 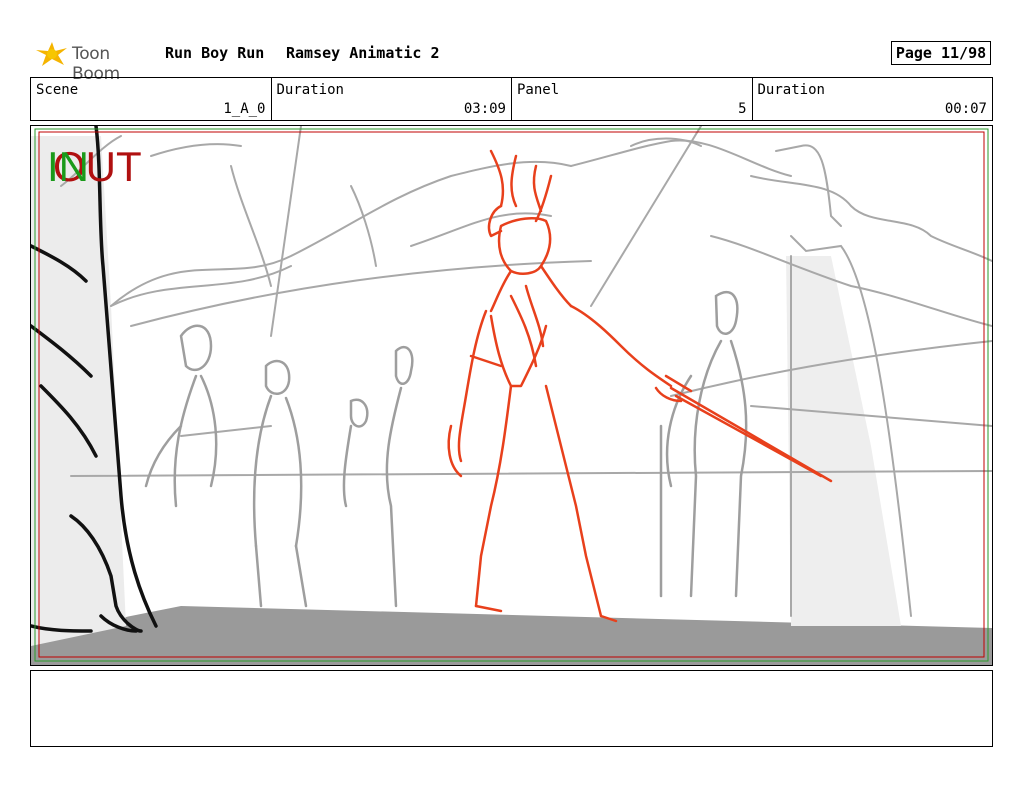 I want to click on project-title: Run Boy Run, so click(x=215, y=53).